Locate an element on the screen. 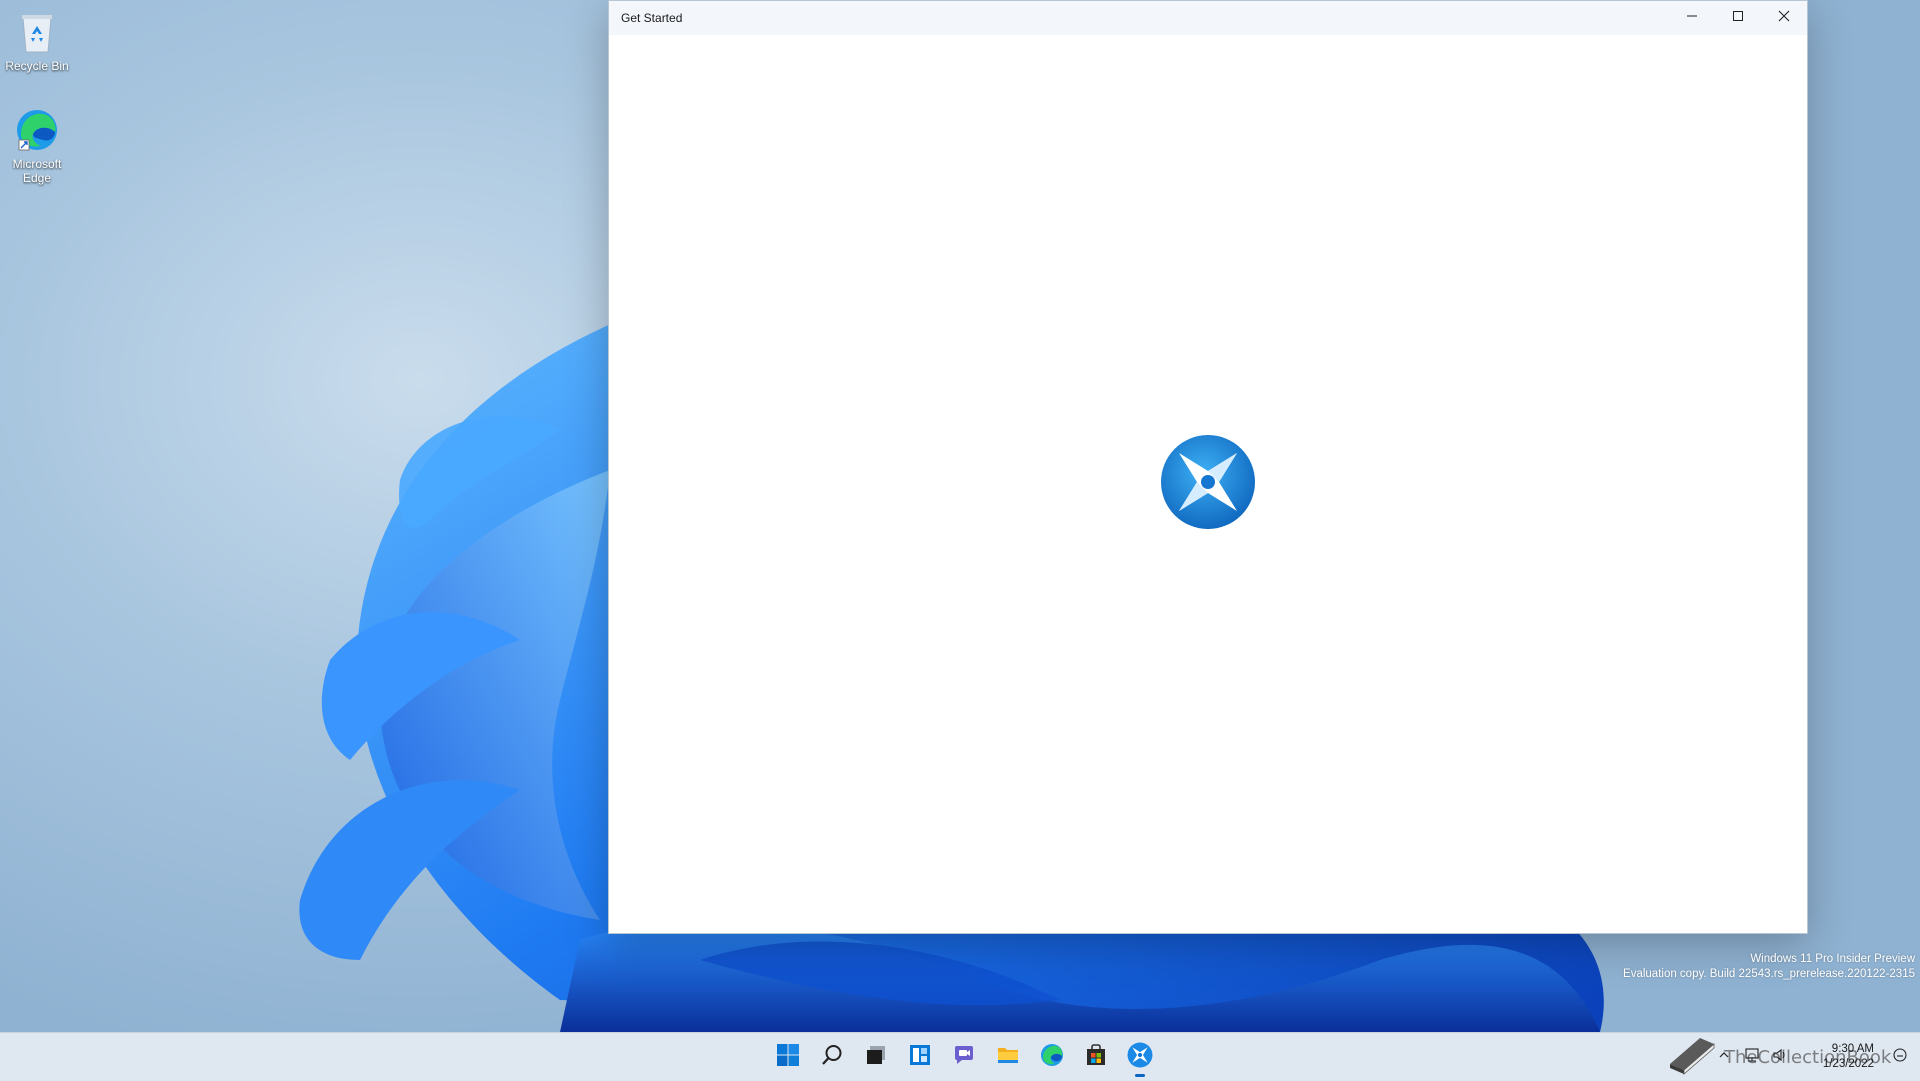  task-view-icon is located at coordinates (876, 1057).